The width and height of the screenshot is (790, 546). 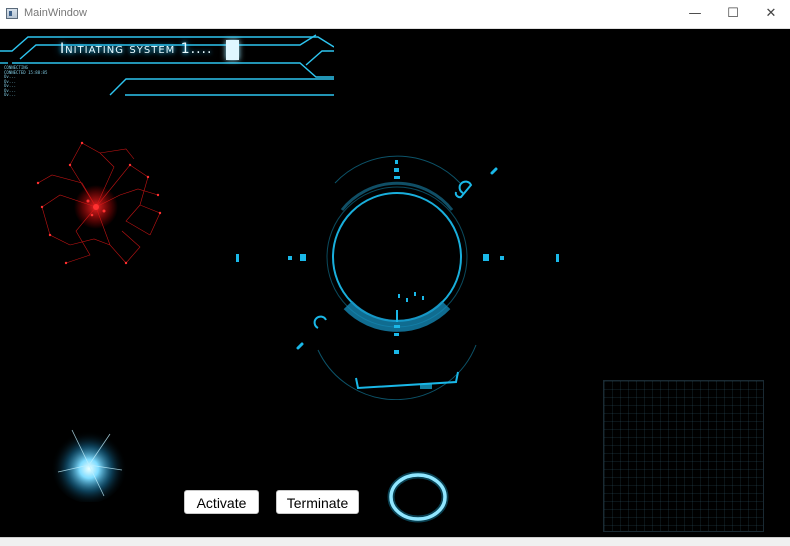 I want to click on activate-button: Activate, so click(x=221, y=502).